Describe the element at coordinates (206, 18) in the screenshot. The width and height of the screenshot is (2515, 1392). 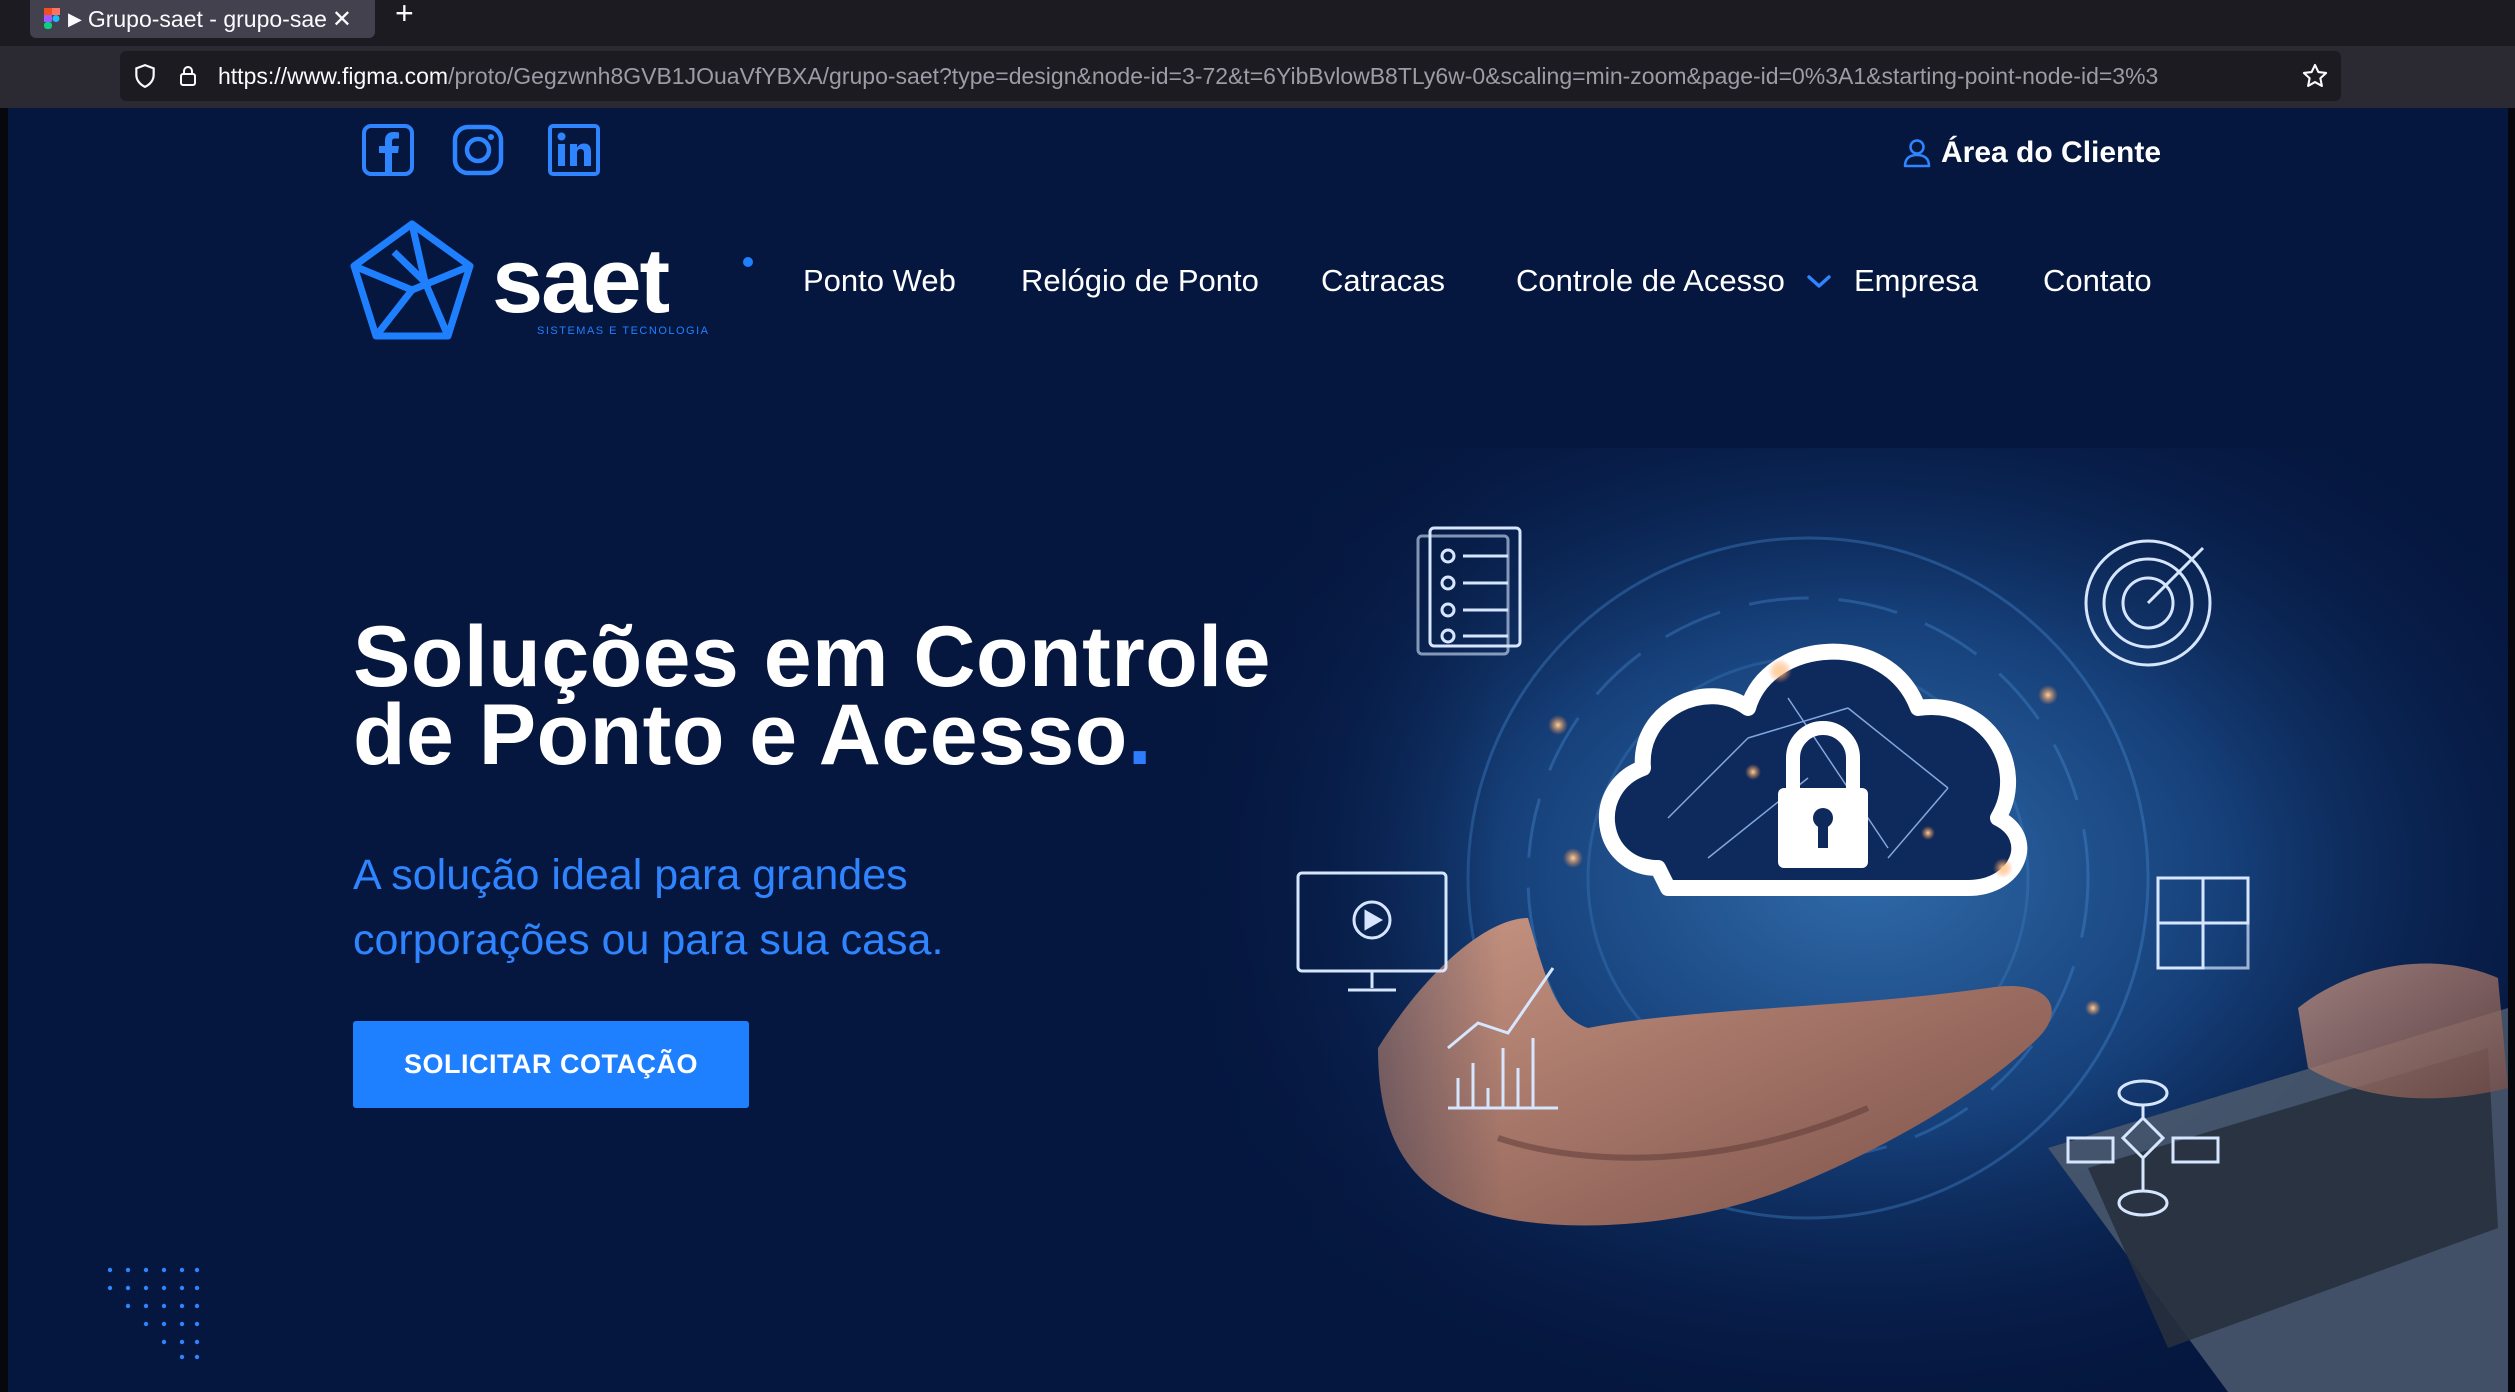
I see `tab-title: Grupo-saet - grupo-sae` at that location.